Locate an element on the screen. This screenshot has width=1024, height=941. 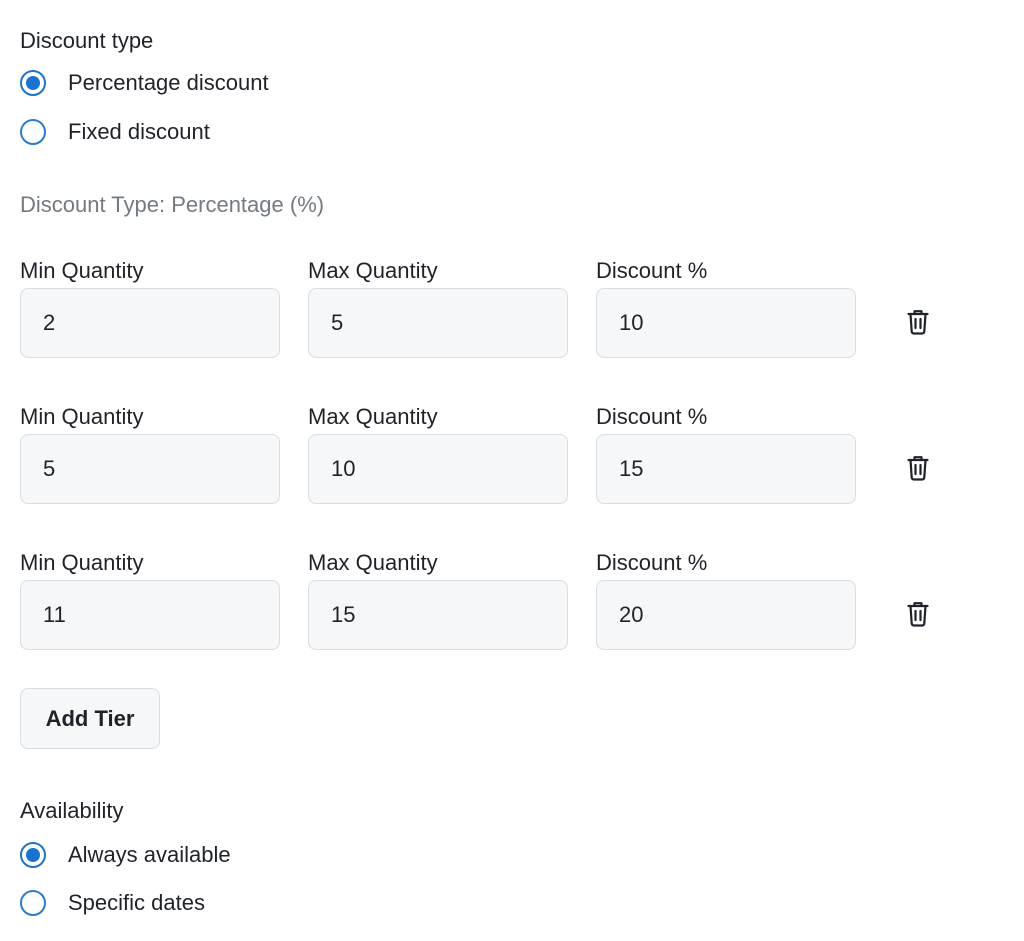
radio-label: Specific dates is located at coordinates (136, 902).